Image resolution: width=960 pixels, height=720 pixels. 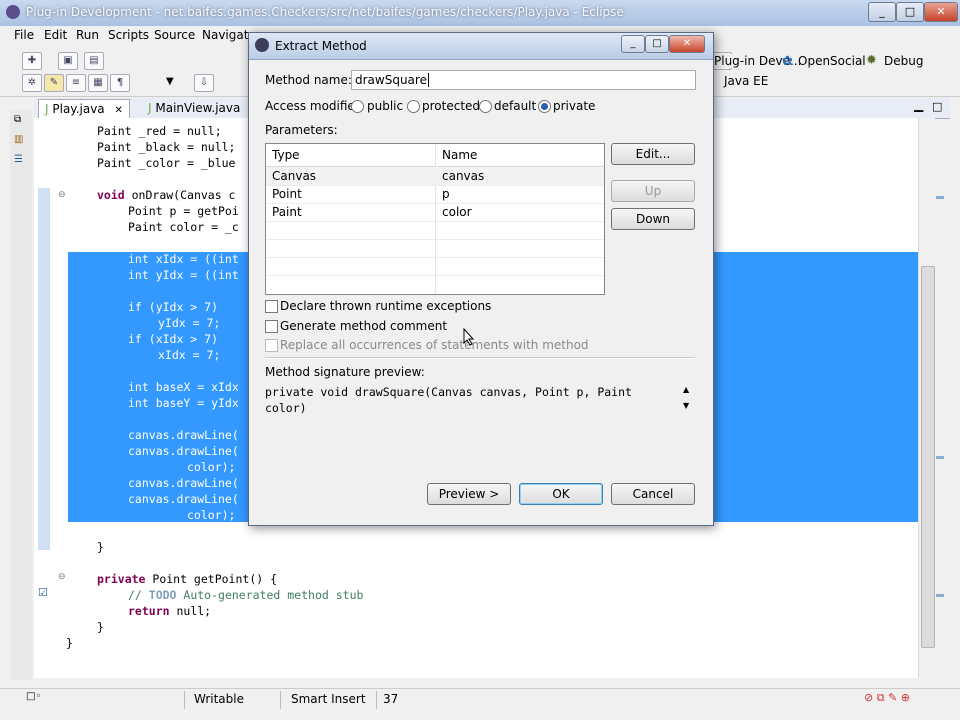 I want to click on scroll-thumb, so click(x=928, y=457).